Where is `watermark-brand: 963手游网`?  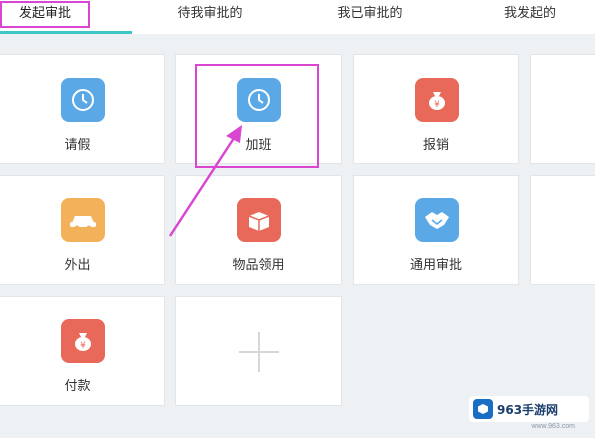
watermark-brand: 963手游网 is located at coordinates (528, 409).